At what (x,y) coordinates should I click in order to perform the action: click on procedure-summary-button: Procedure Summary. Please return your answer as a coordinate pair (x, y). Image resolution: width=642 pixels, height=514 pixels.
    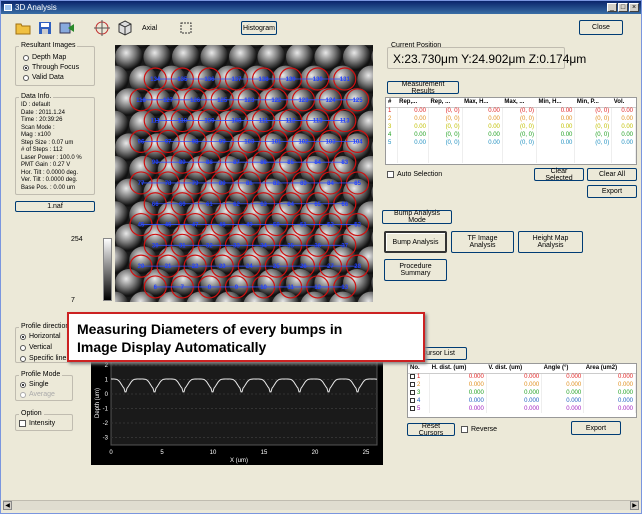
    Looking at the image, I should click on (415, 270).